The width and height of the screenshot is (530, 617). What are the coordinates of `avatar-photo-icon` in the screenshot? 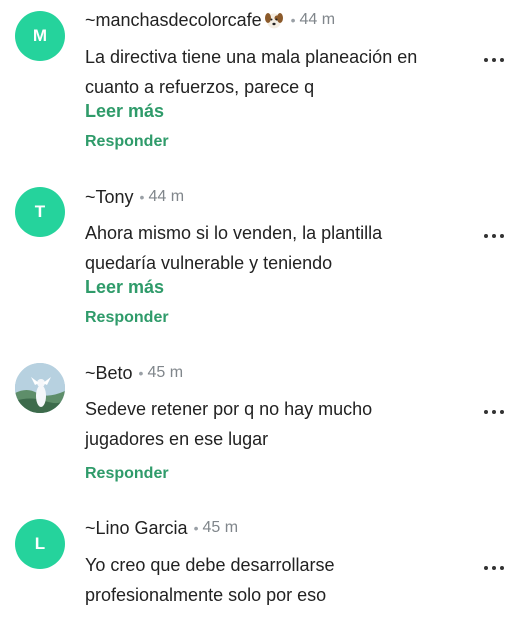 It's located at (40, 388).